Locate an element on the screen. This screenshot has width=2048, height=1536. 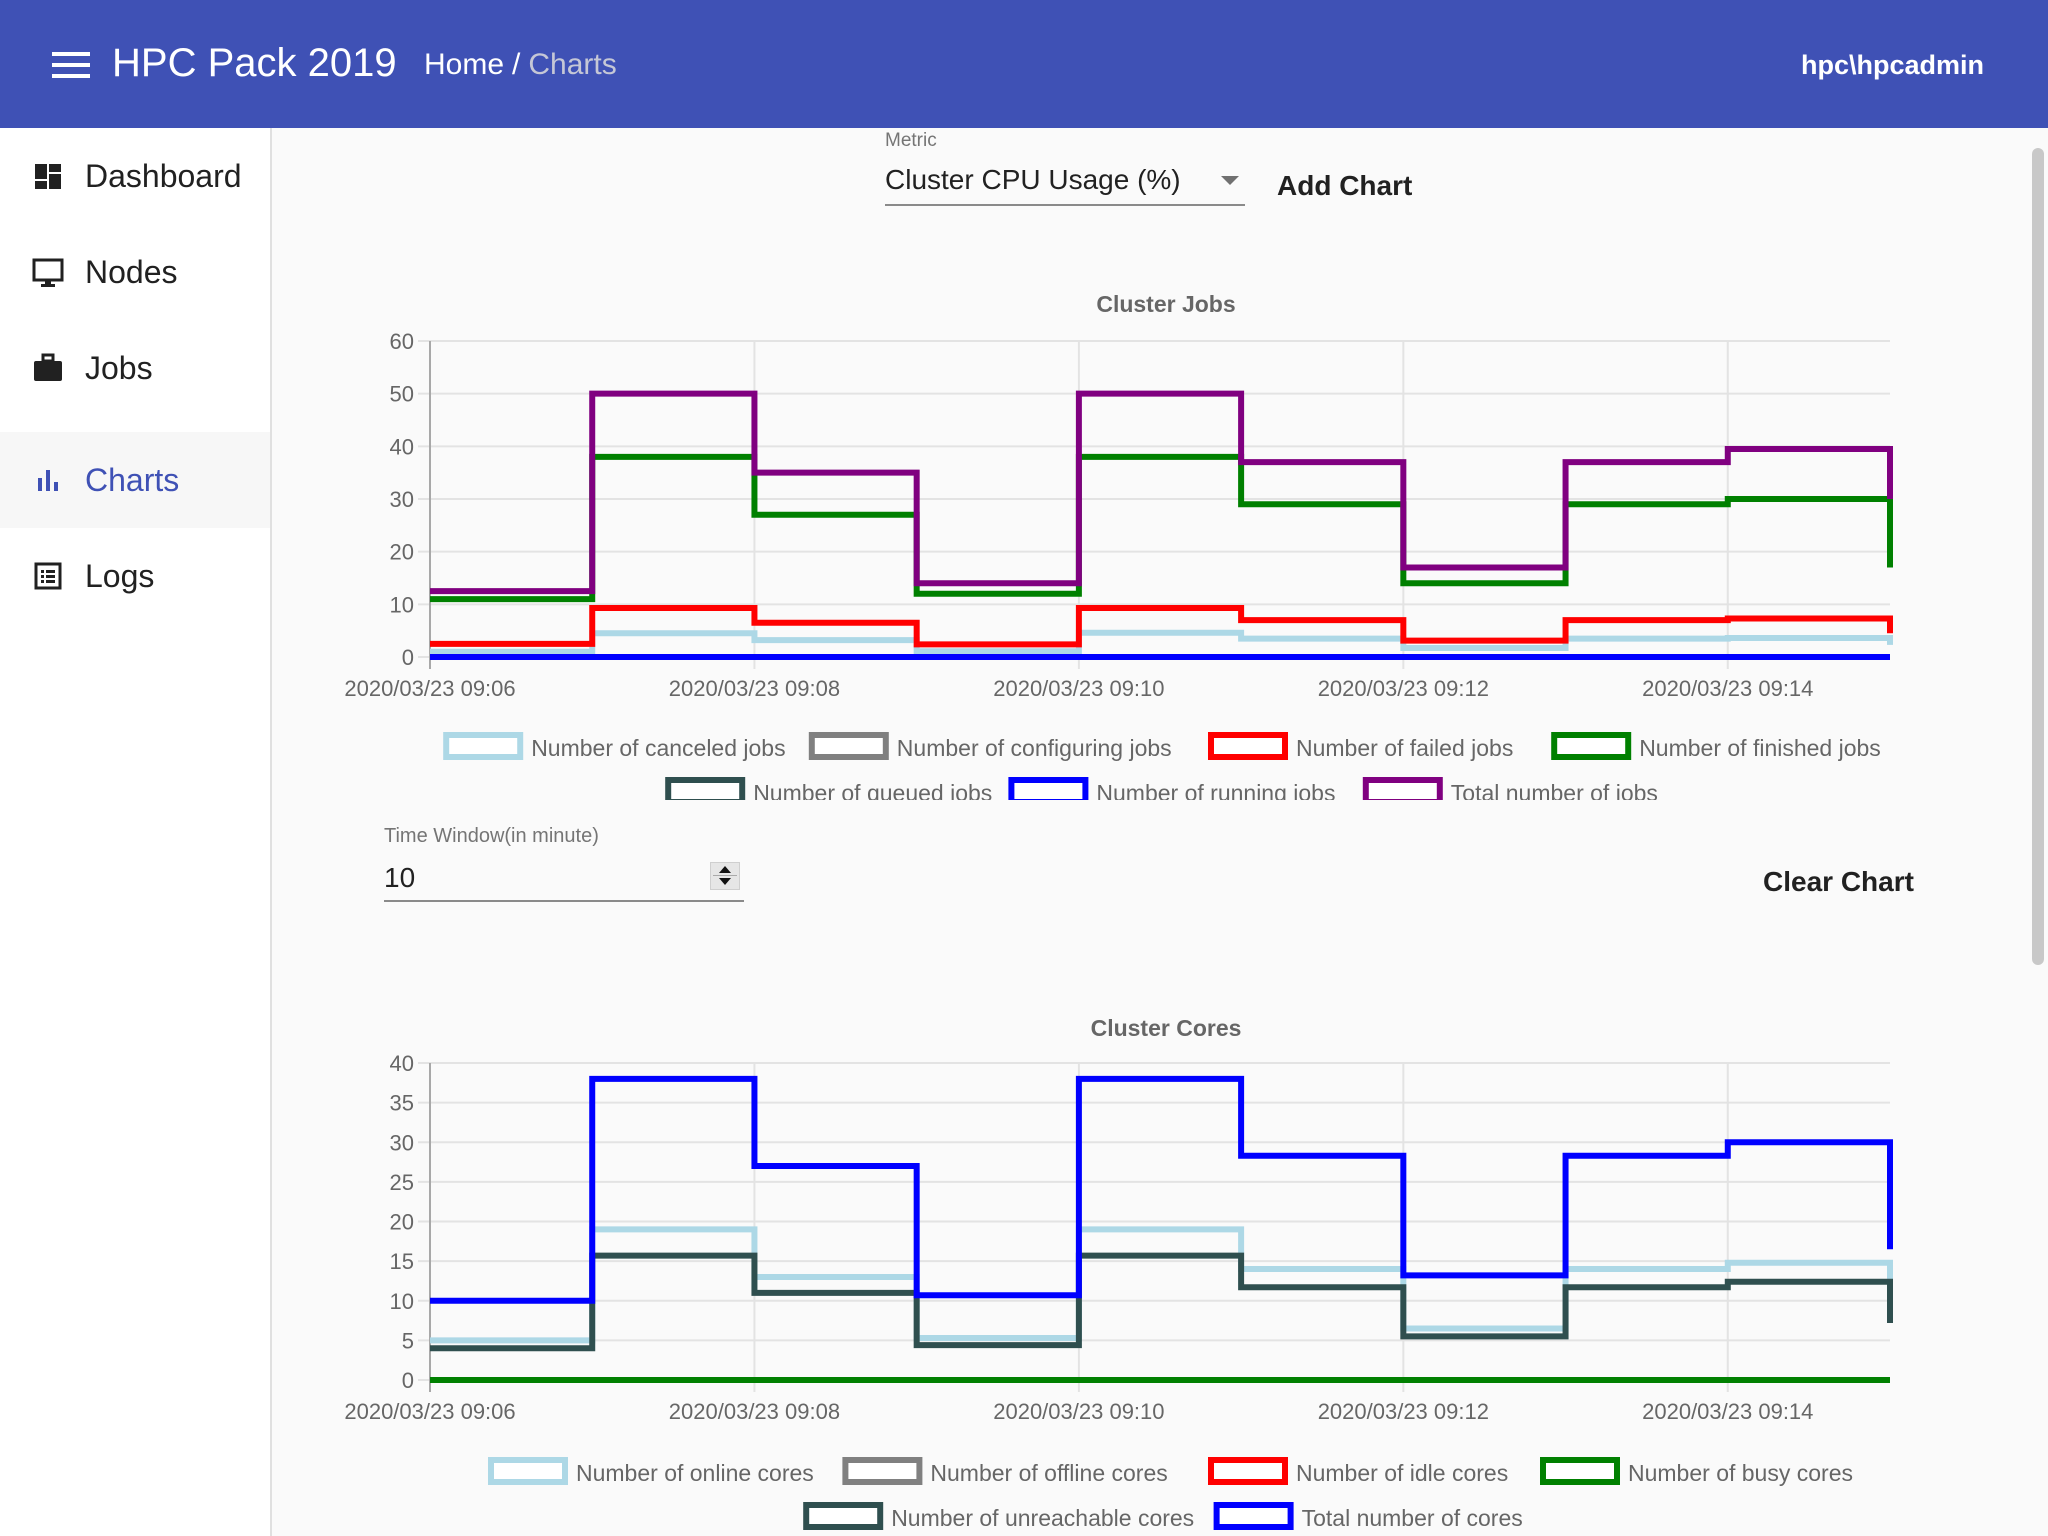
time-window-input: 10 is located at coordinates (564, 879).